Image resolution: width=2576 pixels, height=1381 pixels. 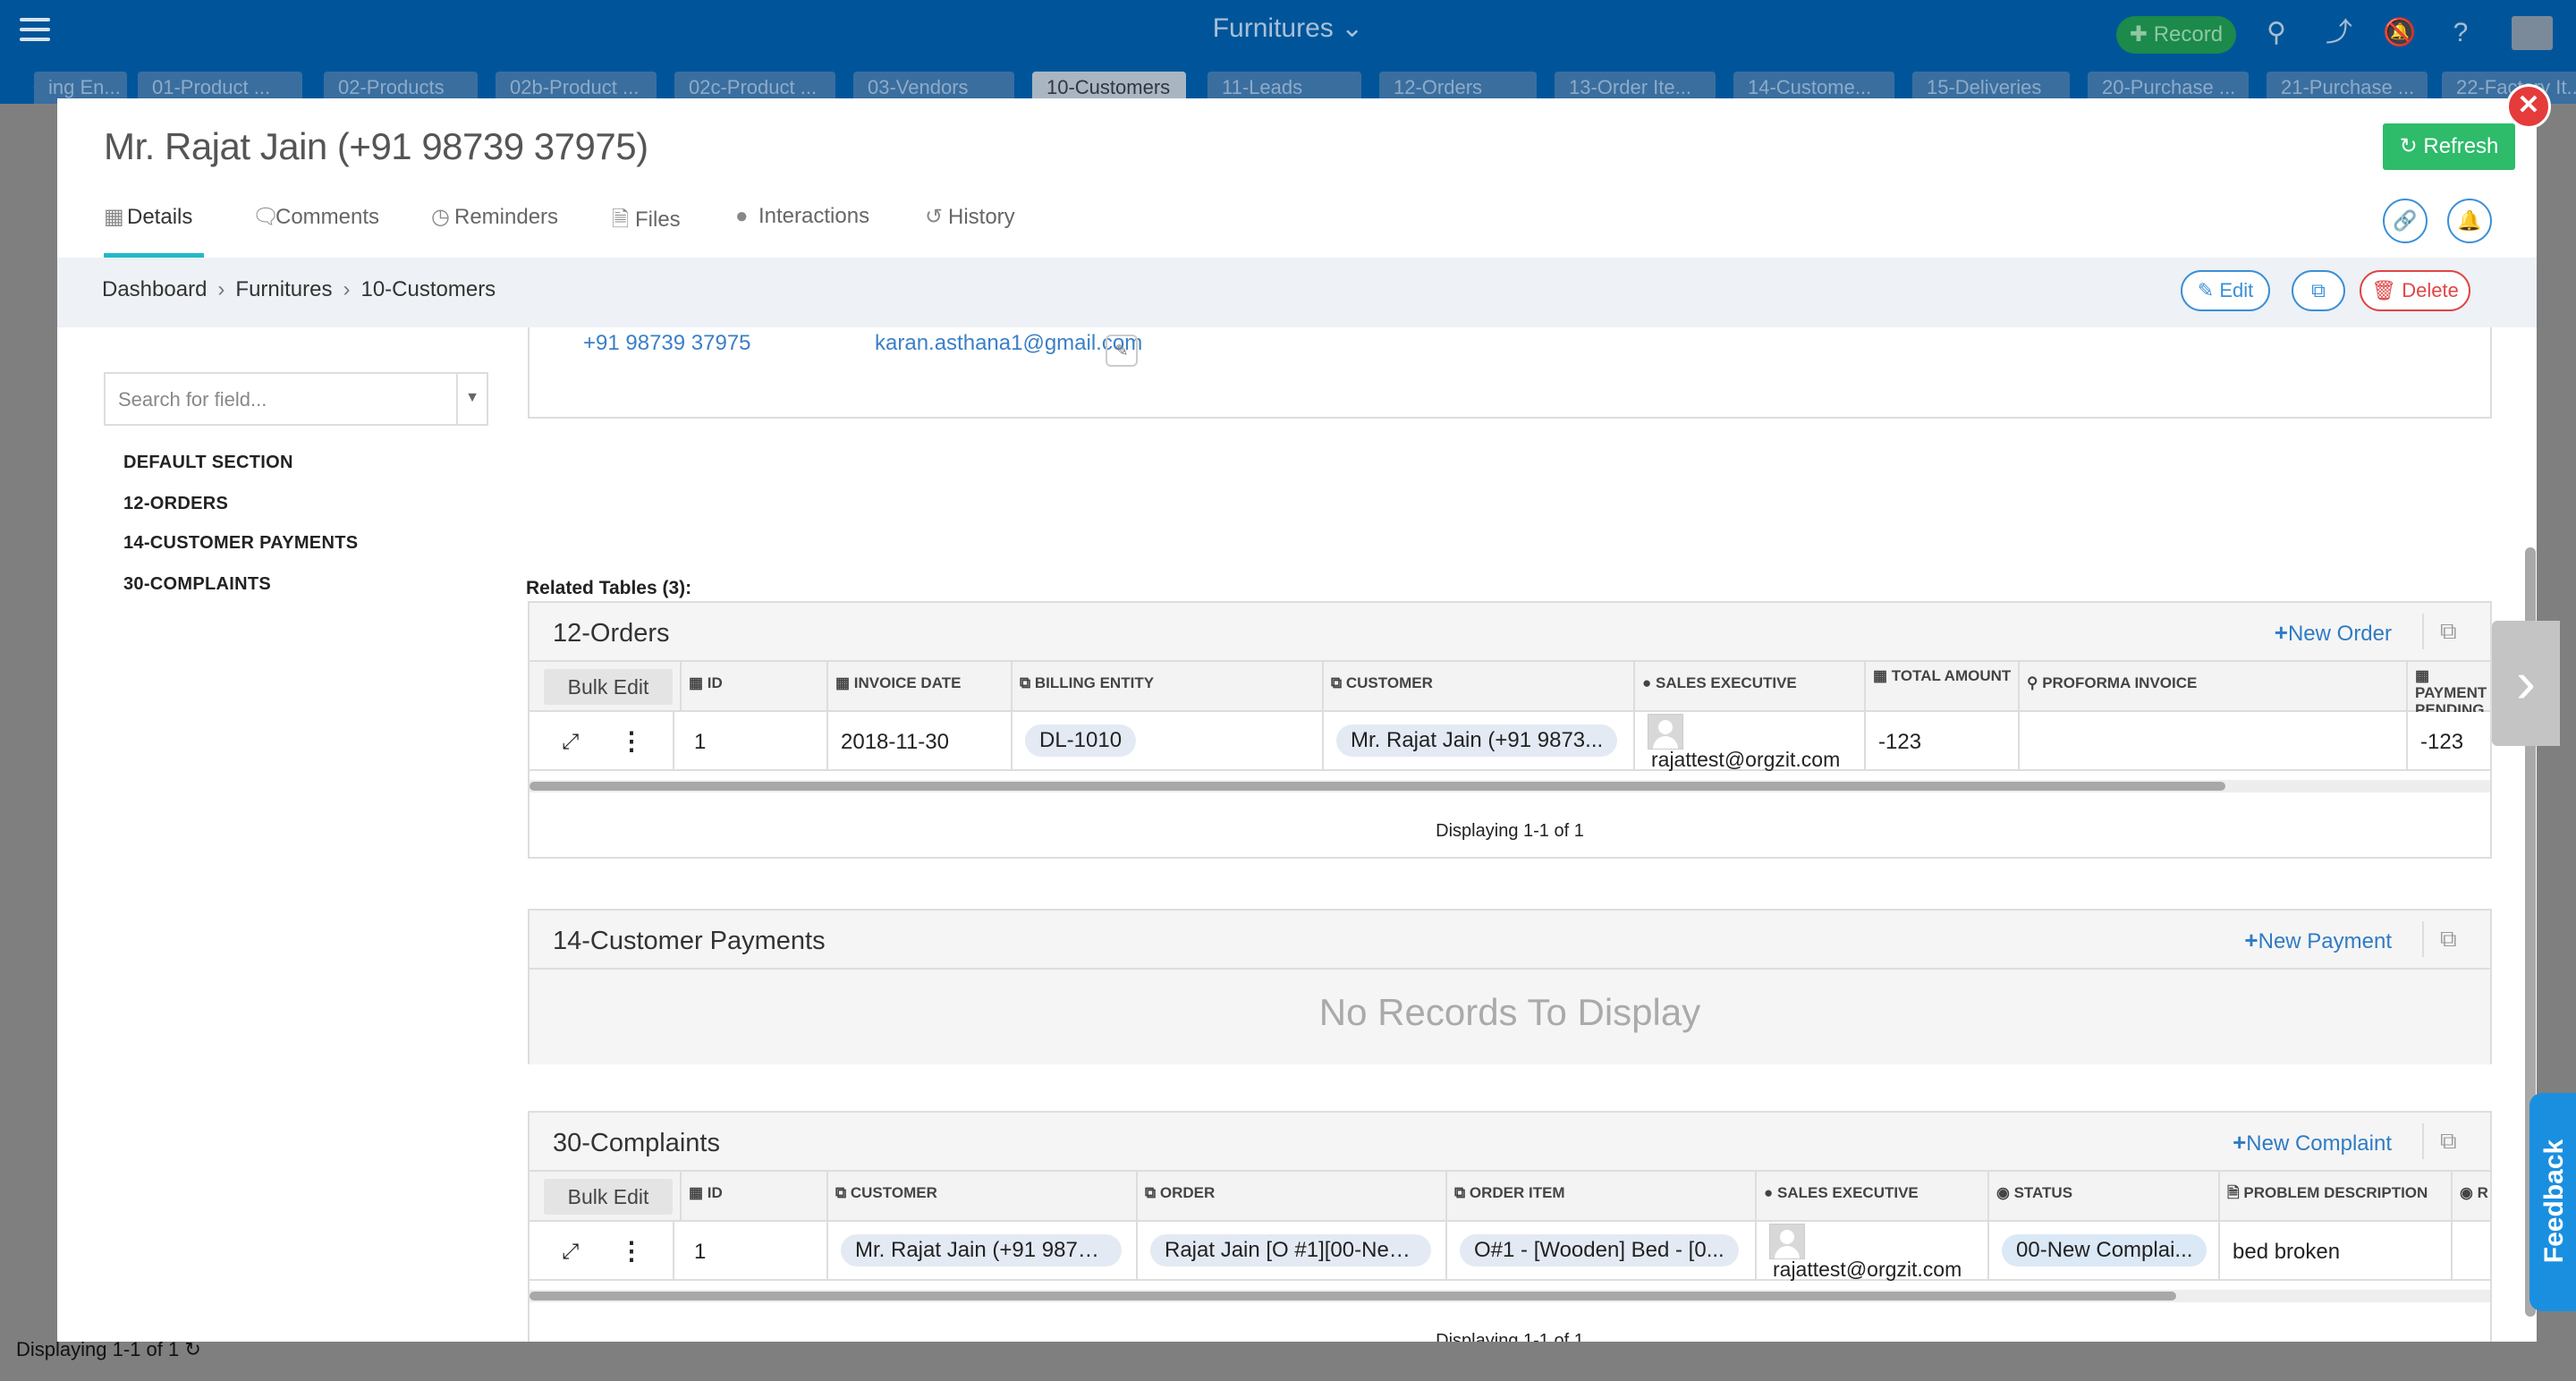 What do you see at coordinates (2415, 290) in the screenshot?
I see `delete-button: 🗑 Delete` at bounding box center [2415, 290].